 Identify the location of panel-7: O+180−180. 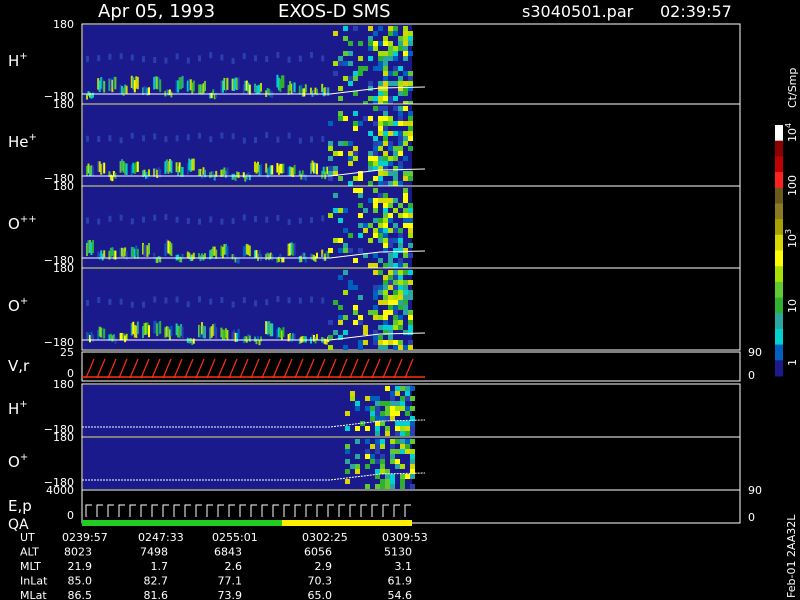
(374, 461).